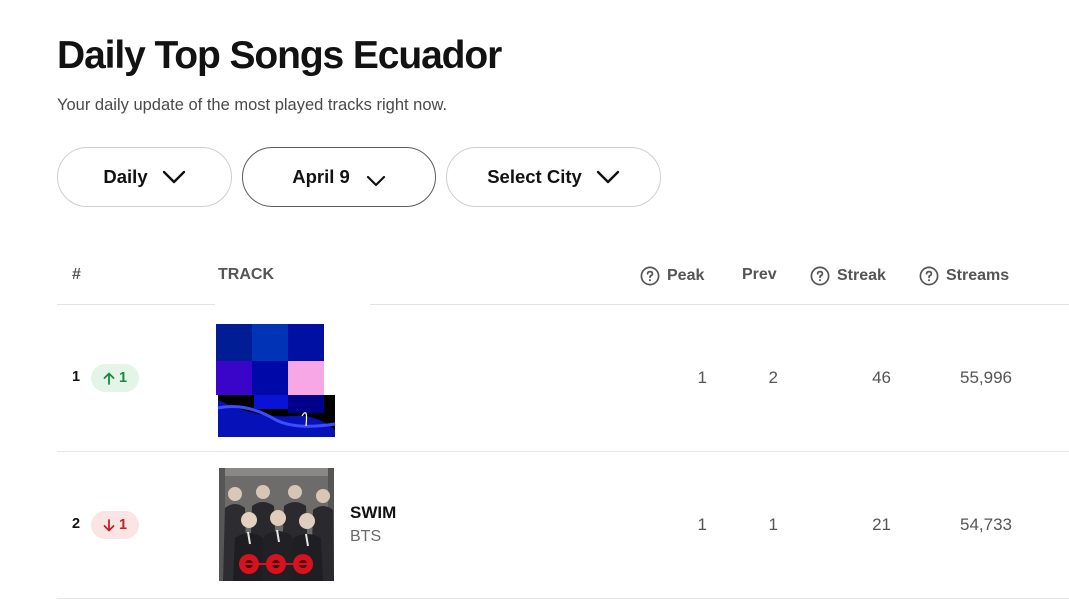  I want to click on column-streams-label: Streams, so click(978, 275).